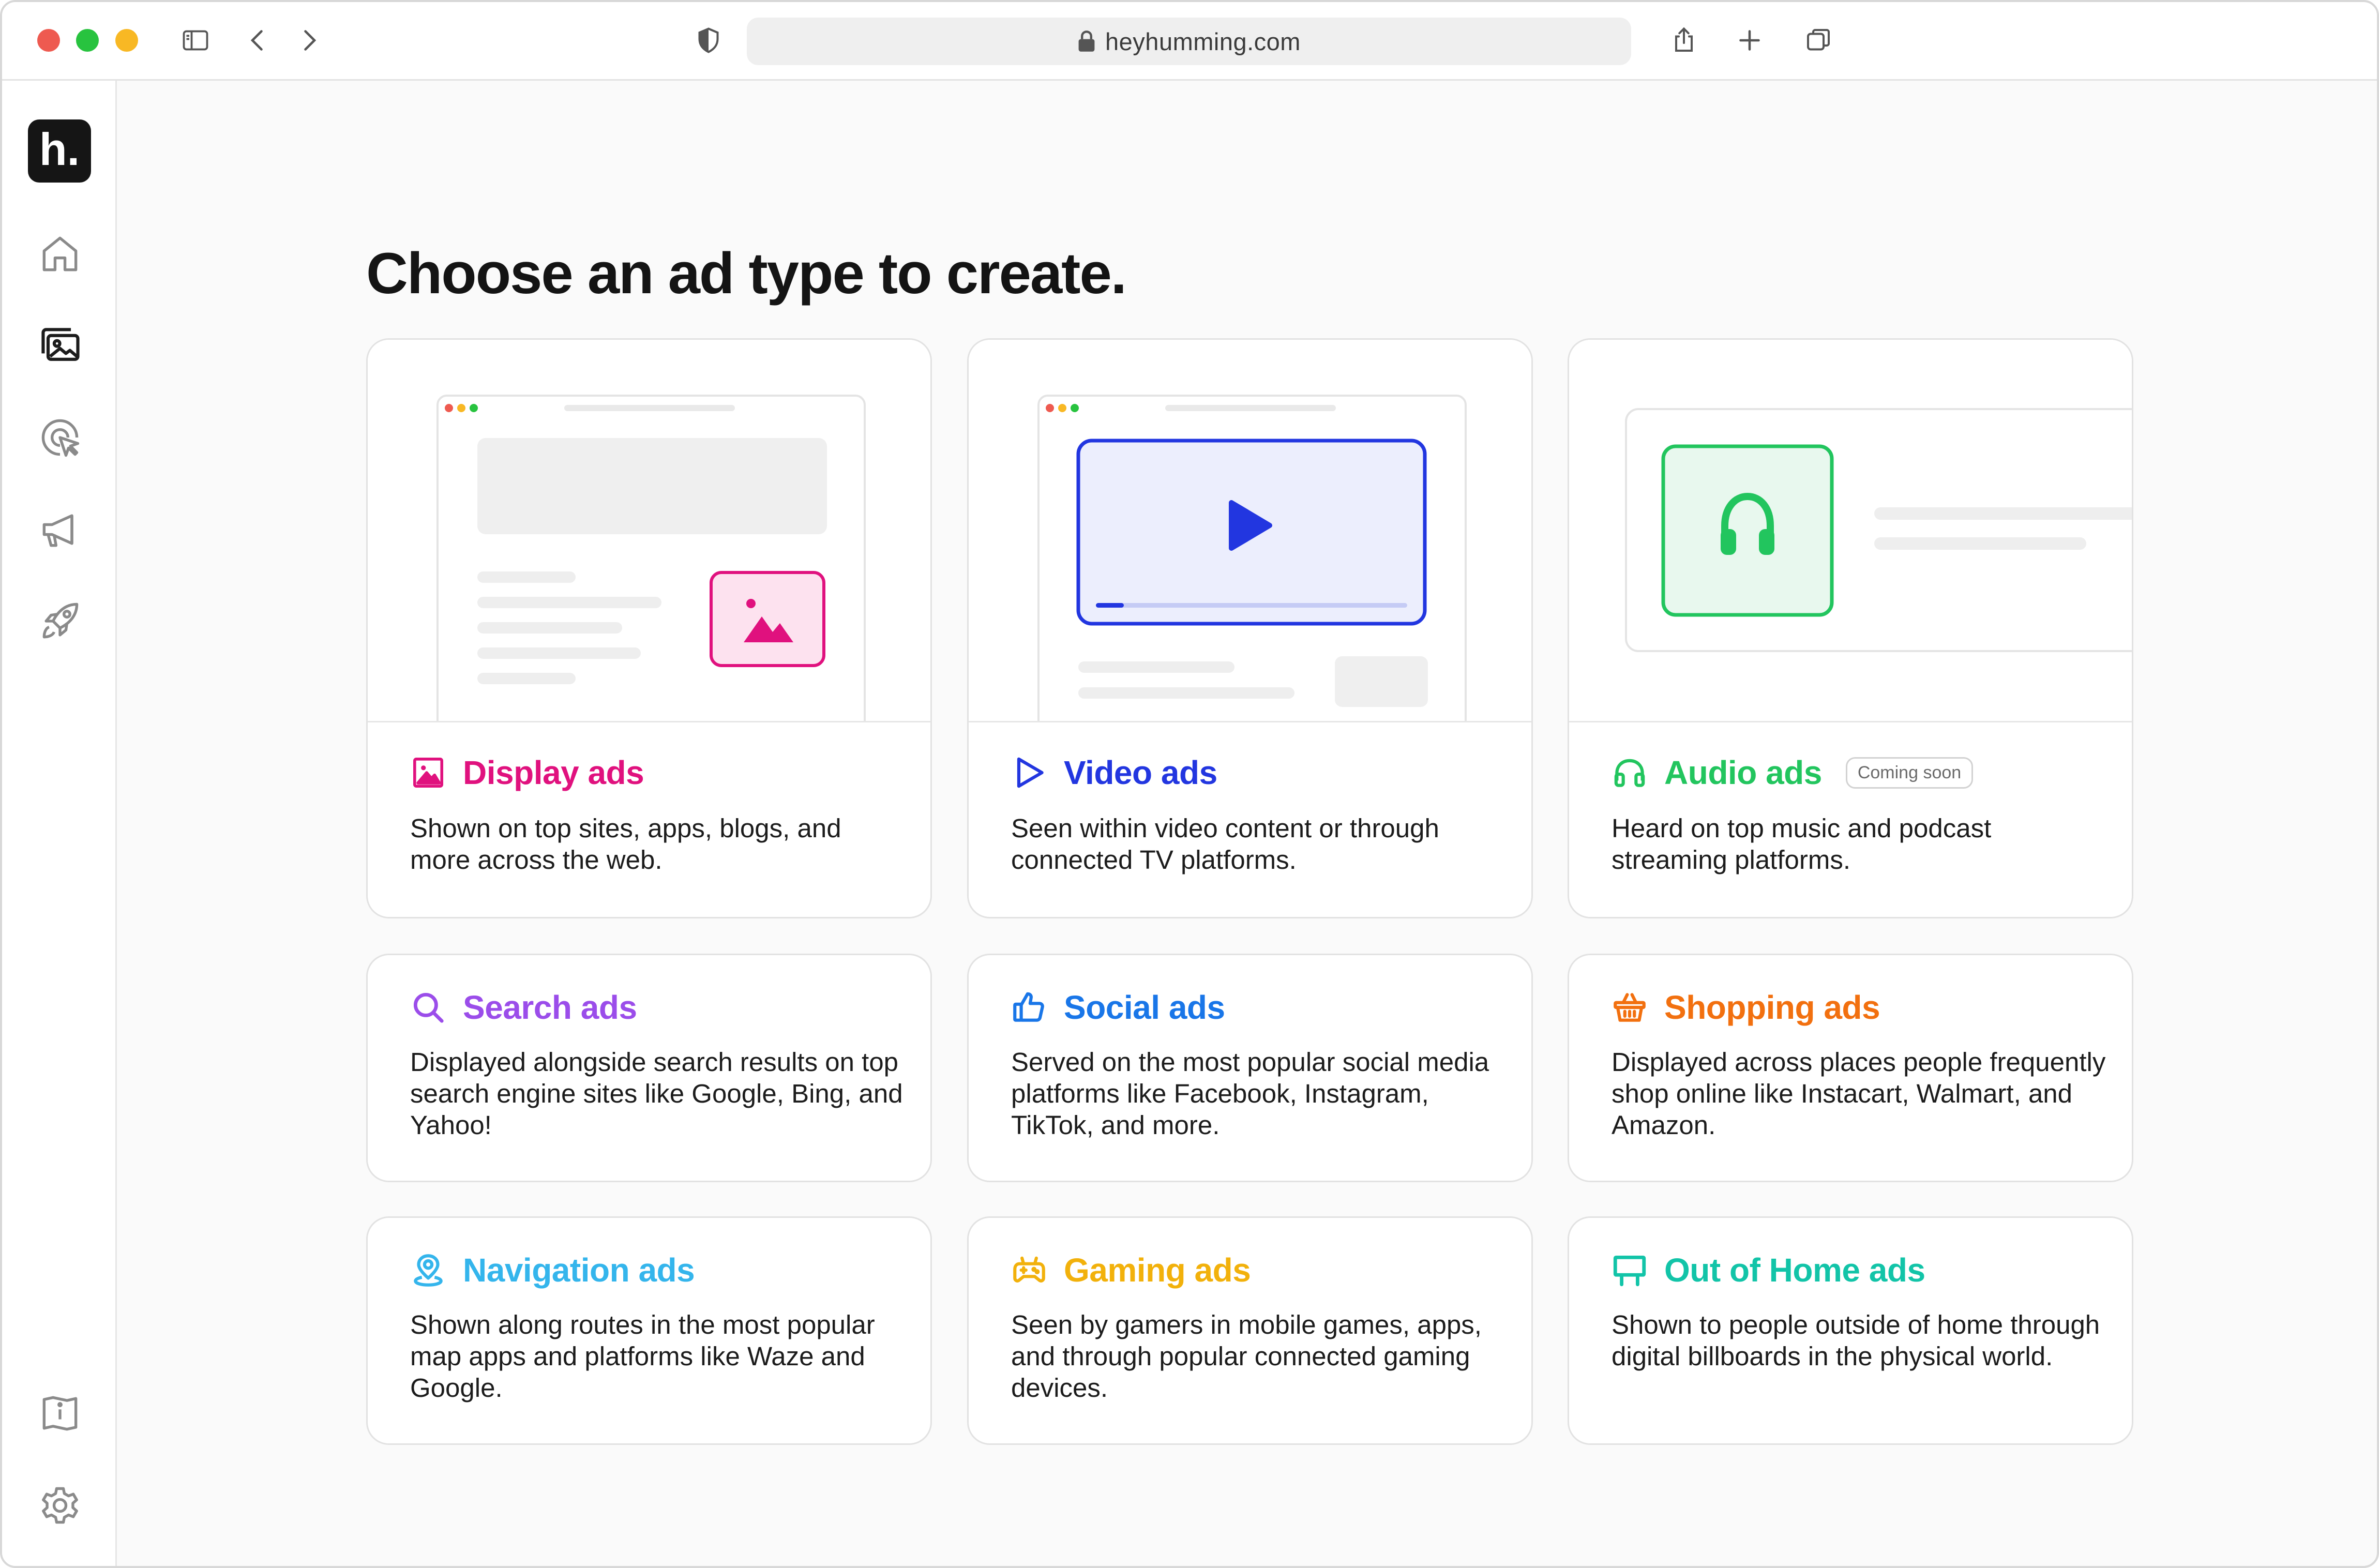 The image size is (2379, 1568). Describe the element at coordinates (1203, 41) in the screenshot. I see `url-text: heyhumming.com` at that location.